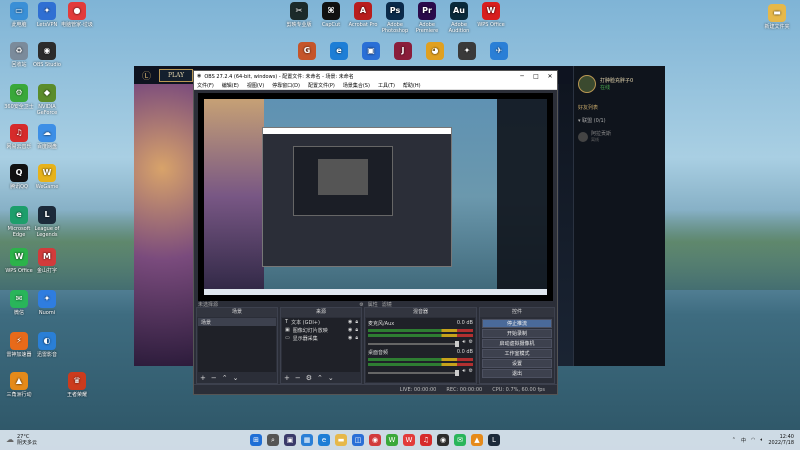  Describe the element at coordinates (47, 110) in the screenshot. I see `desktop-icon-label: NVIDIA GeForce` at that location.